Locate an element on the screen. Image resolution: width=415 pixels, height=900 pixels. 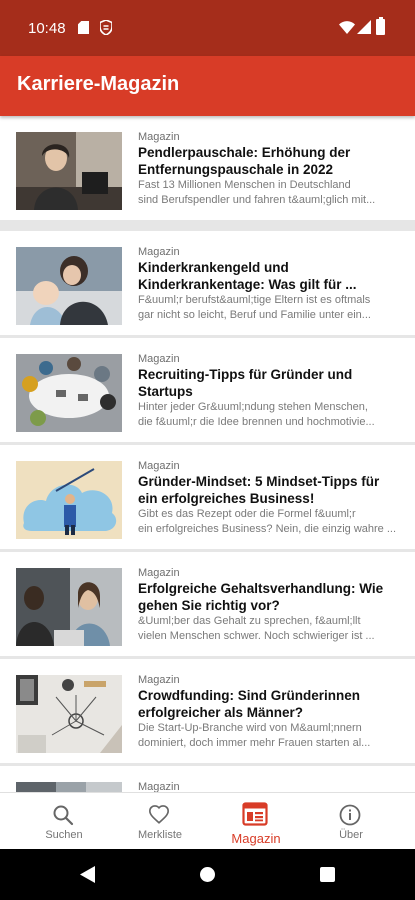
search-icon is located at coordinates (63, 815).